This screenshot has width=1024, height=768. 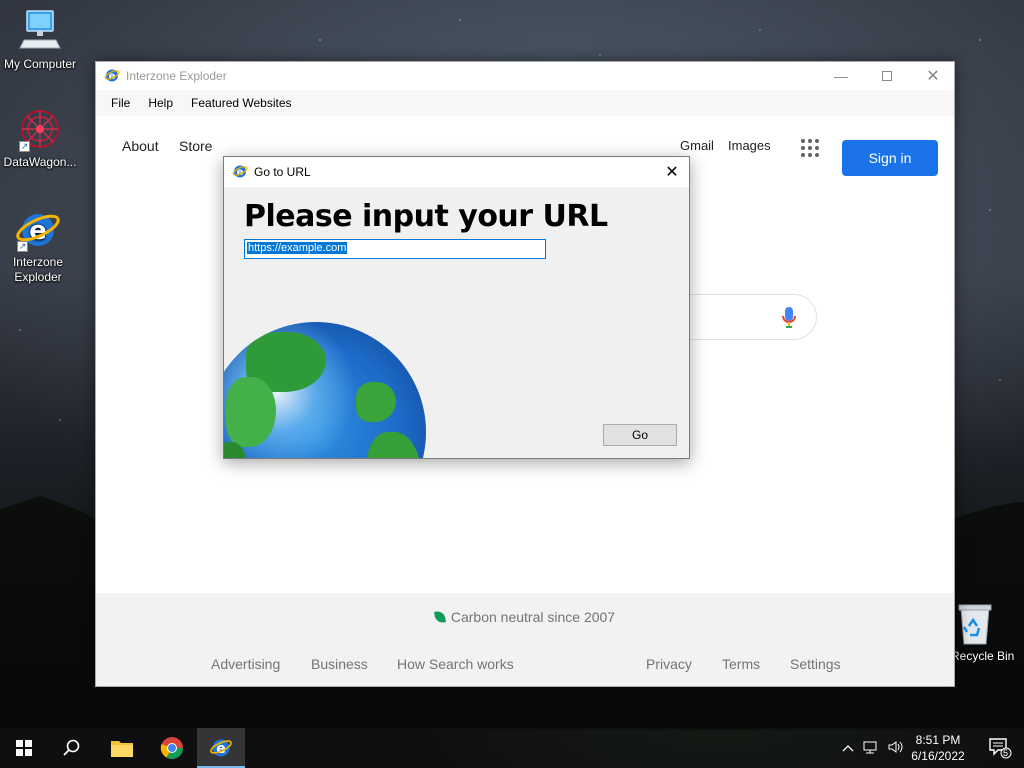 I want to click on search-button, so click(x=72, y=748).